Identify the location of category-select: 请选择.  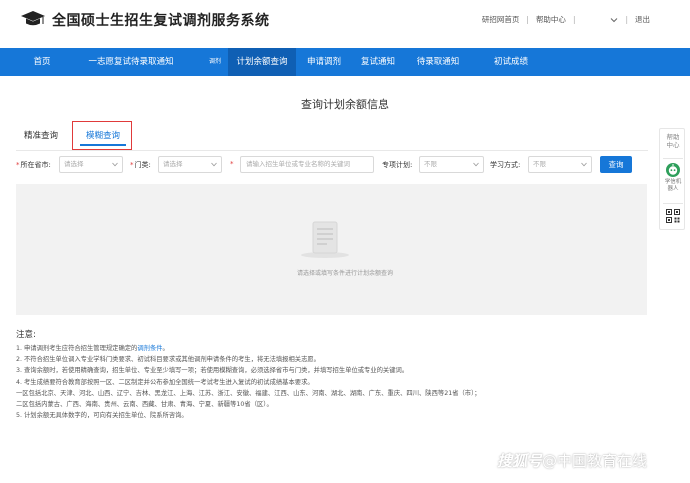
(190, 164).